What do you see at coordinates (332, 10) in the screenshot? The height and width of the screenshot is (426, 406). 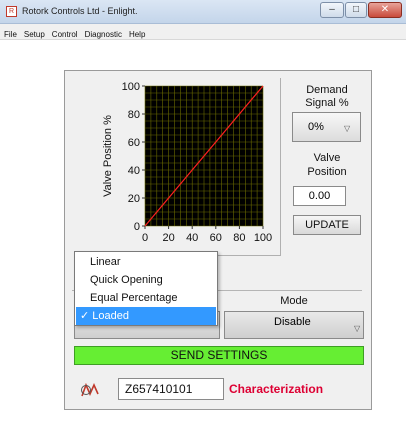 I see `minimize-button: –` at bounding box center [332, 10].